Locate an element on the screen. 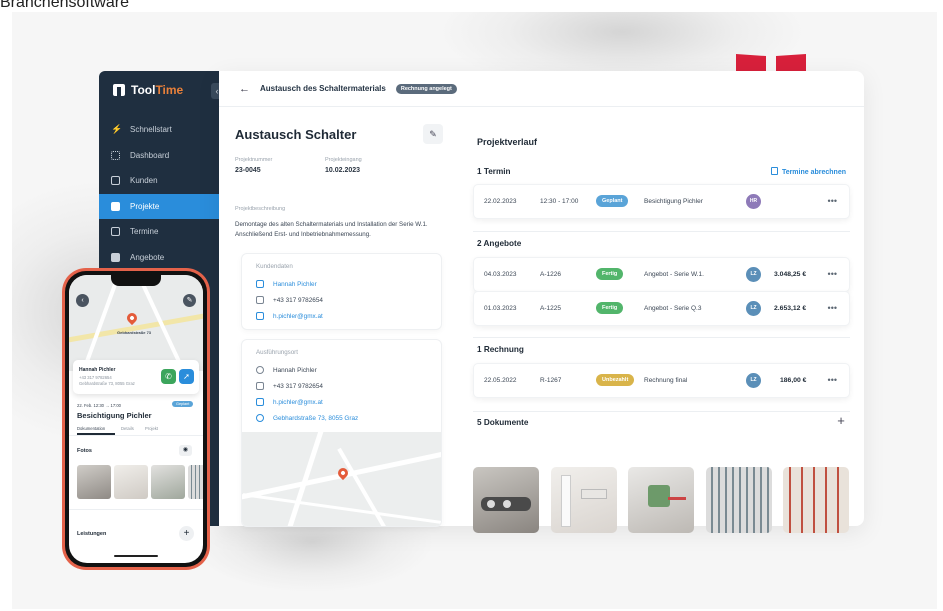  sidebar-item-label: Dashboard is located at coordinates (150, 155).